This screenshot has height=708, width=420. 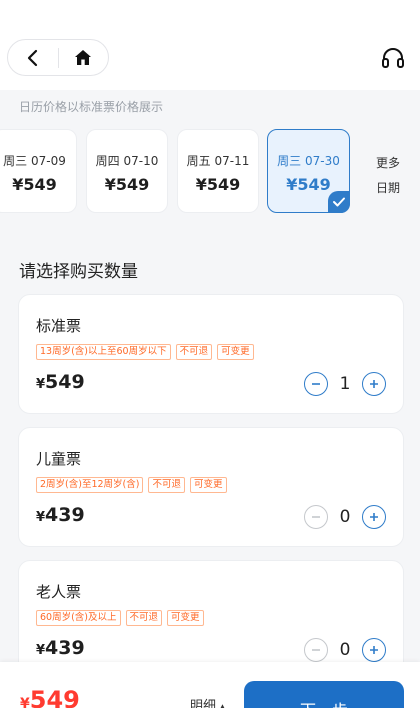 I want to click on date-option: 周四 07-10 ¥549, so click(x=127, y=171).